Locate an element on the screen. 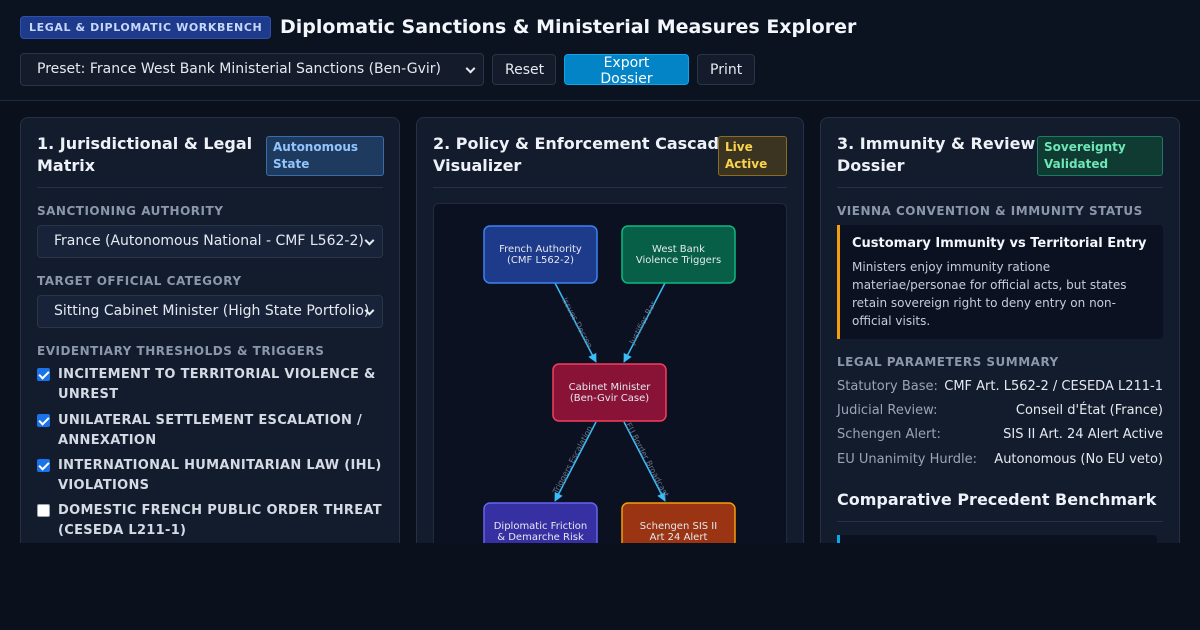  param-row: Judicial Review: Conseil d'État (France) is located at coordinates (1000, 410).